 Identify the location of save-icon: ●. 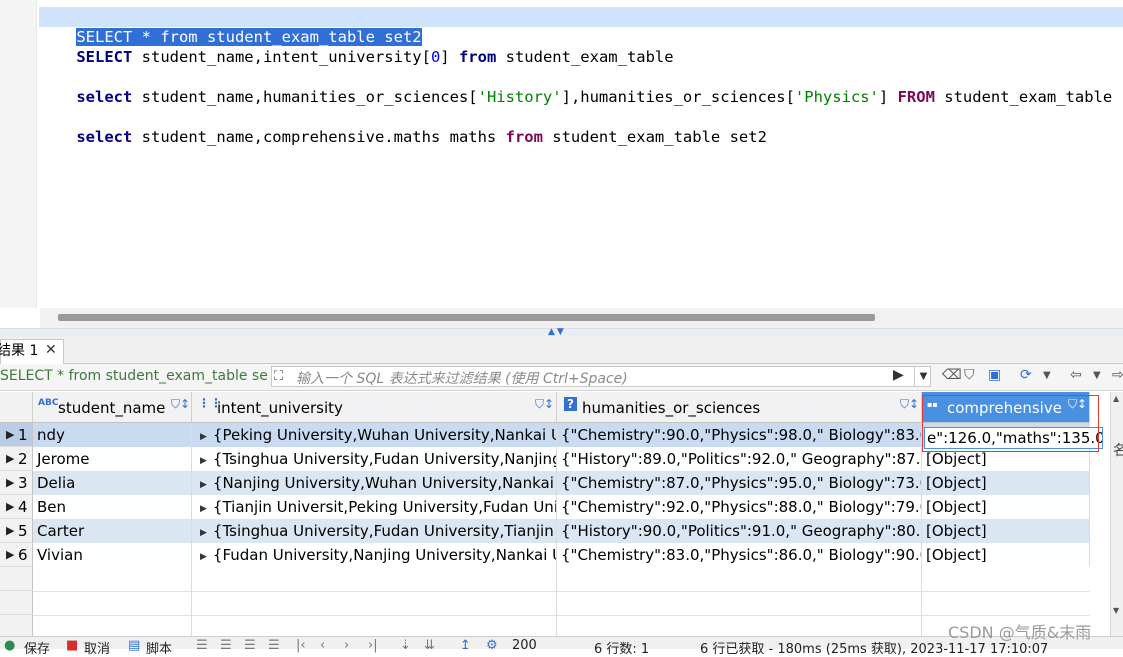
(9, 645).